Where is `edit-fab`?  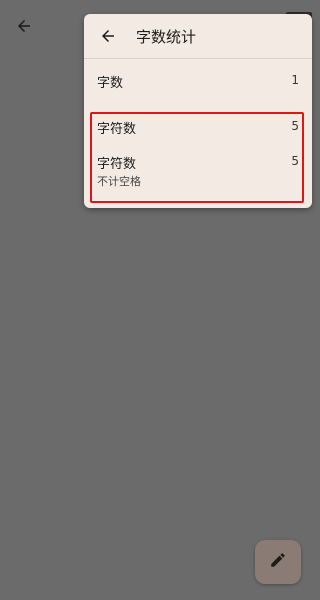
edit-fab is located at coordinates (278, 562).